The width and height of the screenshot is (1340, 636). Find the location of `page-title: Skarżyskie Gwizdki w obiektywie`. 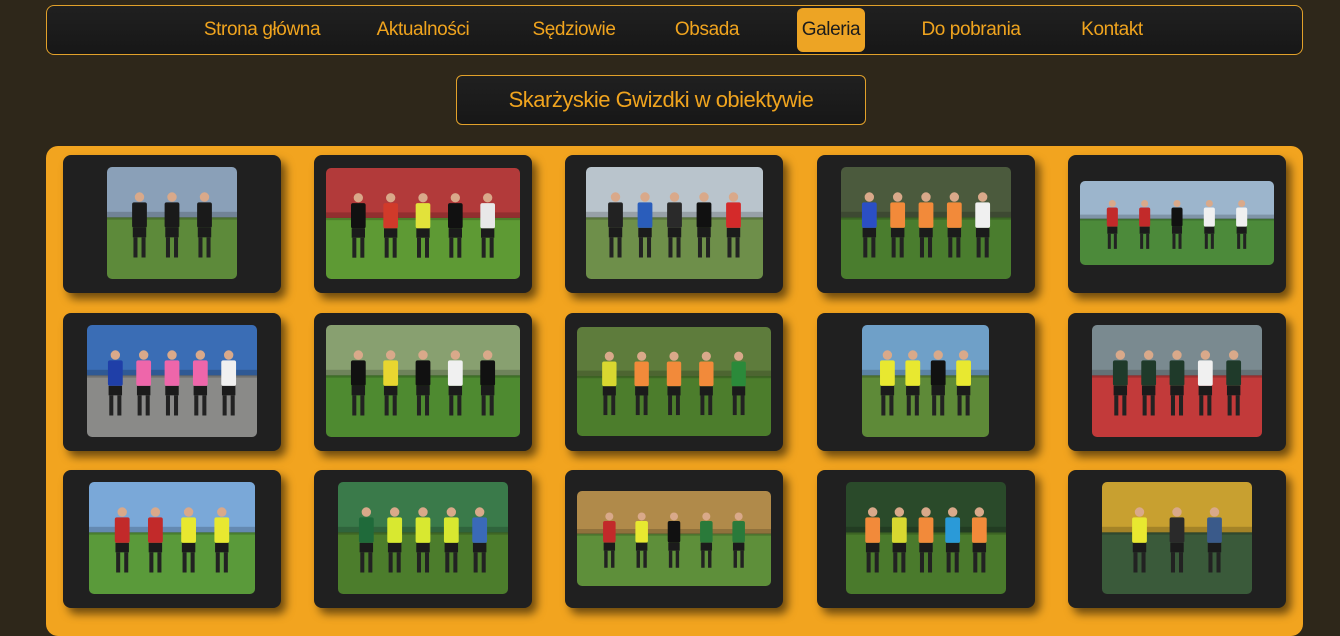

page-title: Skarżyskie Gwizdki w obiektywie is located at coordinates (661, 99).